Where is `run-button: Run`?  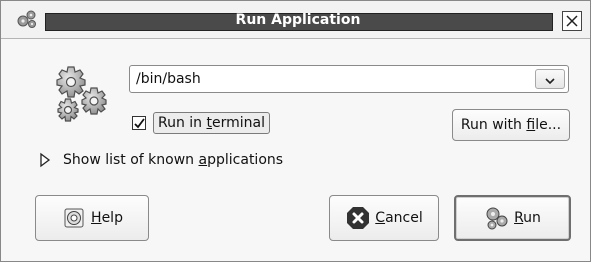 run-button: Run is located at coordinates (512, 218).